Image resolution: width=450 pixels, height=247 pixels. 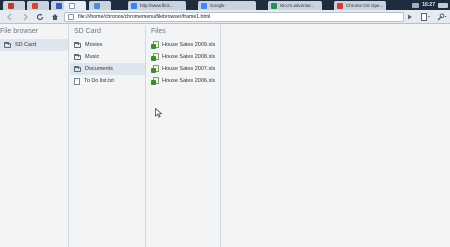 I want to click on list-item-file: House Sales 2007.xls, so click(x=183, y=69).